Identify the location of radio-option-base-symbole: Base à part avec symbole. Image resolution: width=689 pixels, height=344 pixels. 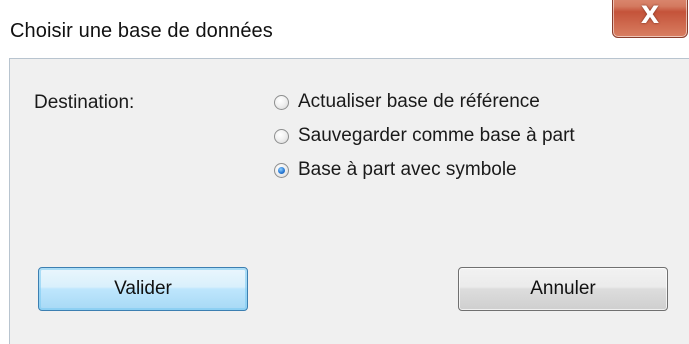
(395, 170).